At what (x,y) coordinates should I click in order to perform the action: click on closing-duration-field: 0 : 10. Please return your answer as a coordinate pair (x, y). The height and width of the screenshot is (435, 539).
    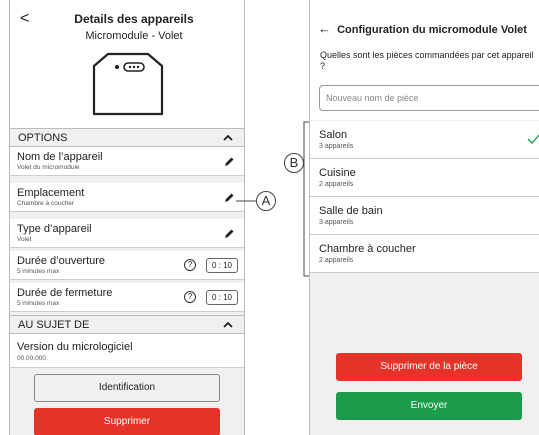
    Looking at the image, I should click on (222, 297).